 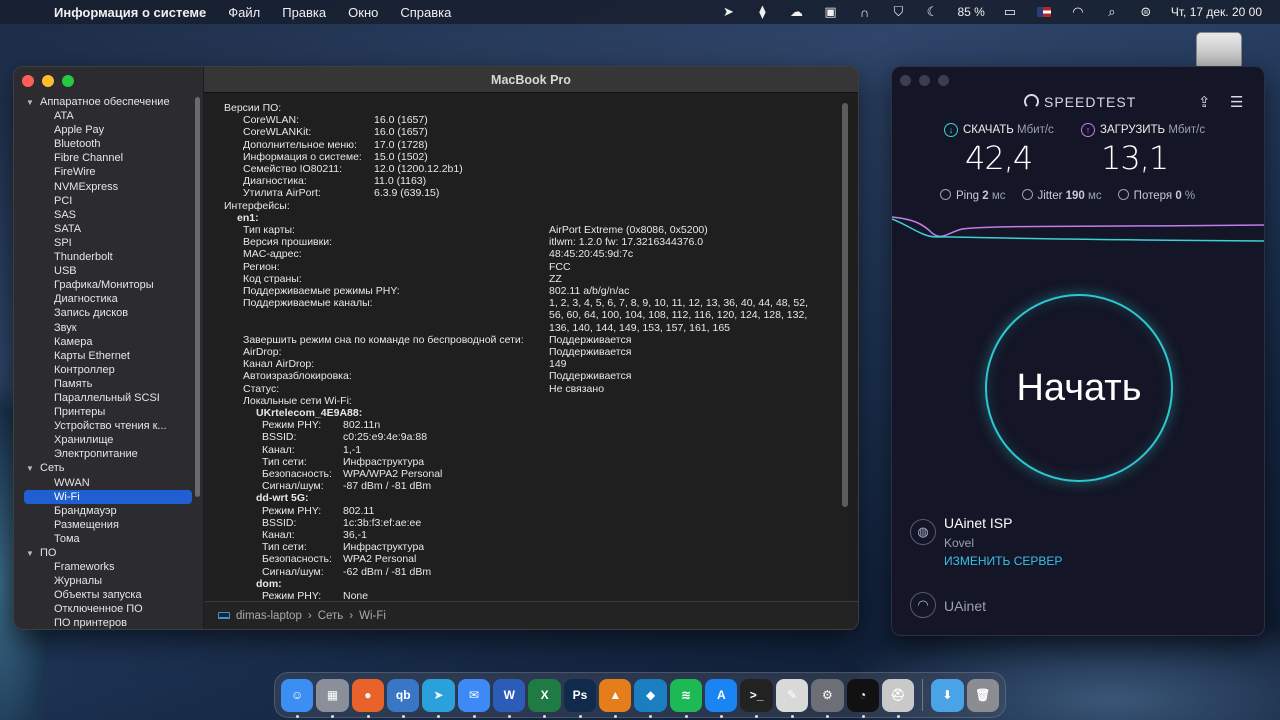 What do you see at coordinates (269, 616) in the screenshot?
I see `path-computer: dimas-laptop` at bounding box center [269, 616].